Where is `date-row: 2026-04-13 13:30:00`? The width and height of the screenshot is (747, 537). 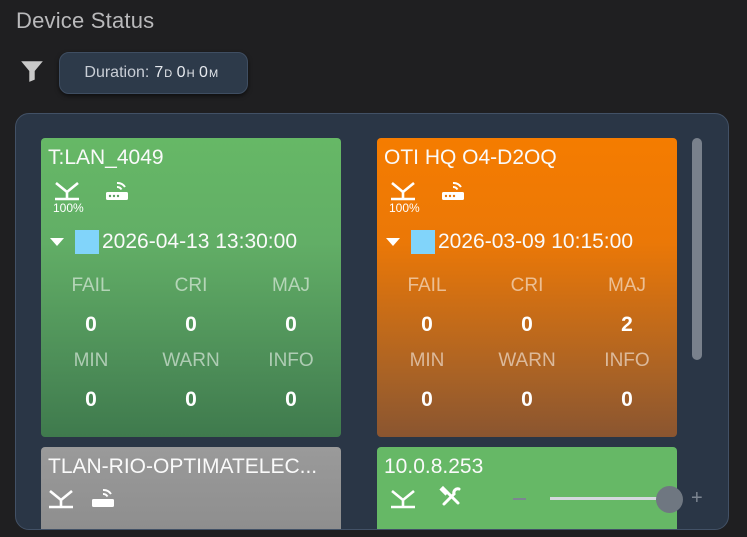 date-row: 2026-04-13 13:30:00 is located at coordinates (173, 242).